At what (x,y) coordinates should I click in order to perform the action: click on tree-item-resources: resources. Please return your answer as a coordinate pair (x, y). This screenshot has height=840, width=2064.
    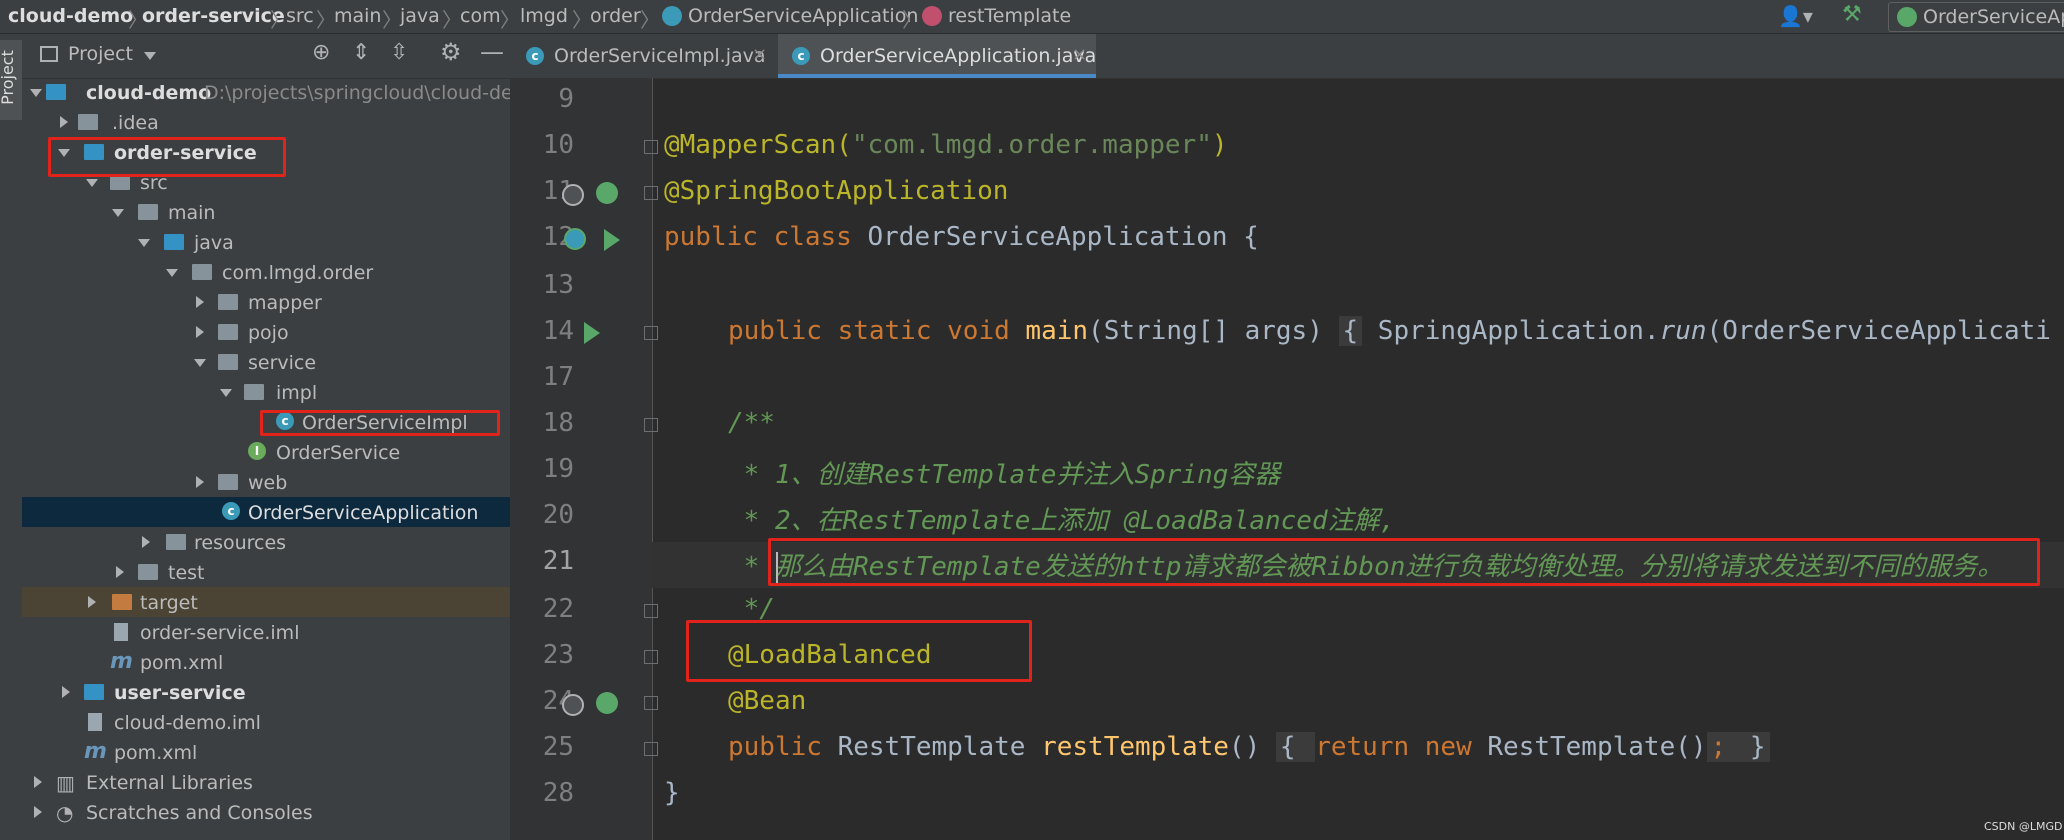
    Looking at the image, I should click on (266, 542).